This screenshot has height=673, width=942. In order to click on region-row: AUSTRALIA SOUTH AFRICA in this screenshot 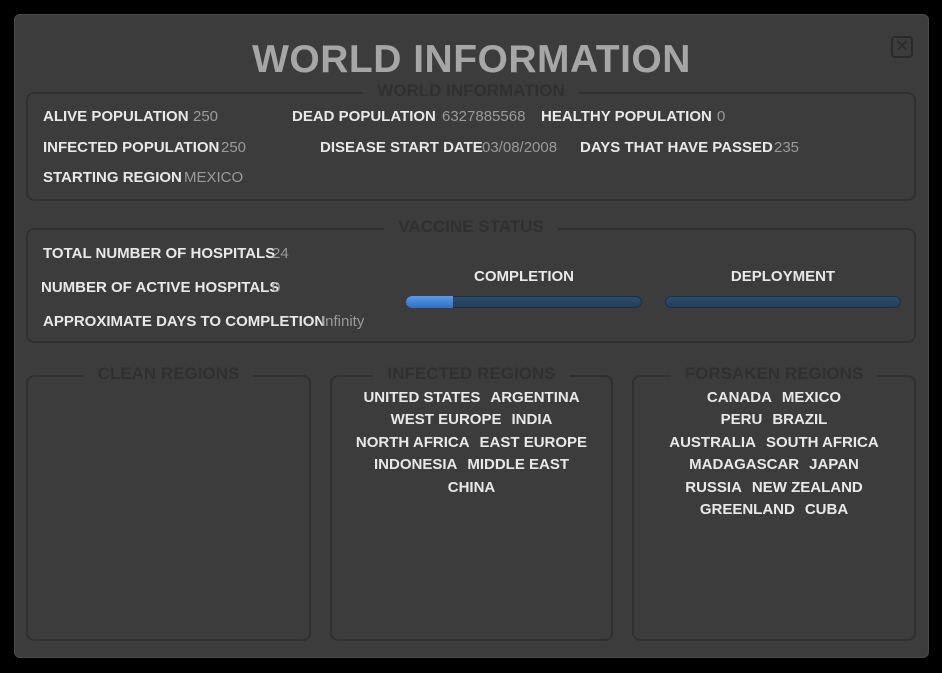, I will do `click(774, 443)`.